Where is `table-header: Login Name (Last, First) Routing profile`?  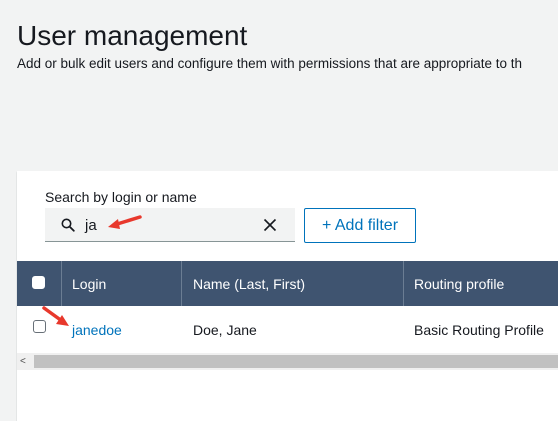 table-header: Login Name (Last, First) Routing profile is located at coordinates (287, 283).